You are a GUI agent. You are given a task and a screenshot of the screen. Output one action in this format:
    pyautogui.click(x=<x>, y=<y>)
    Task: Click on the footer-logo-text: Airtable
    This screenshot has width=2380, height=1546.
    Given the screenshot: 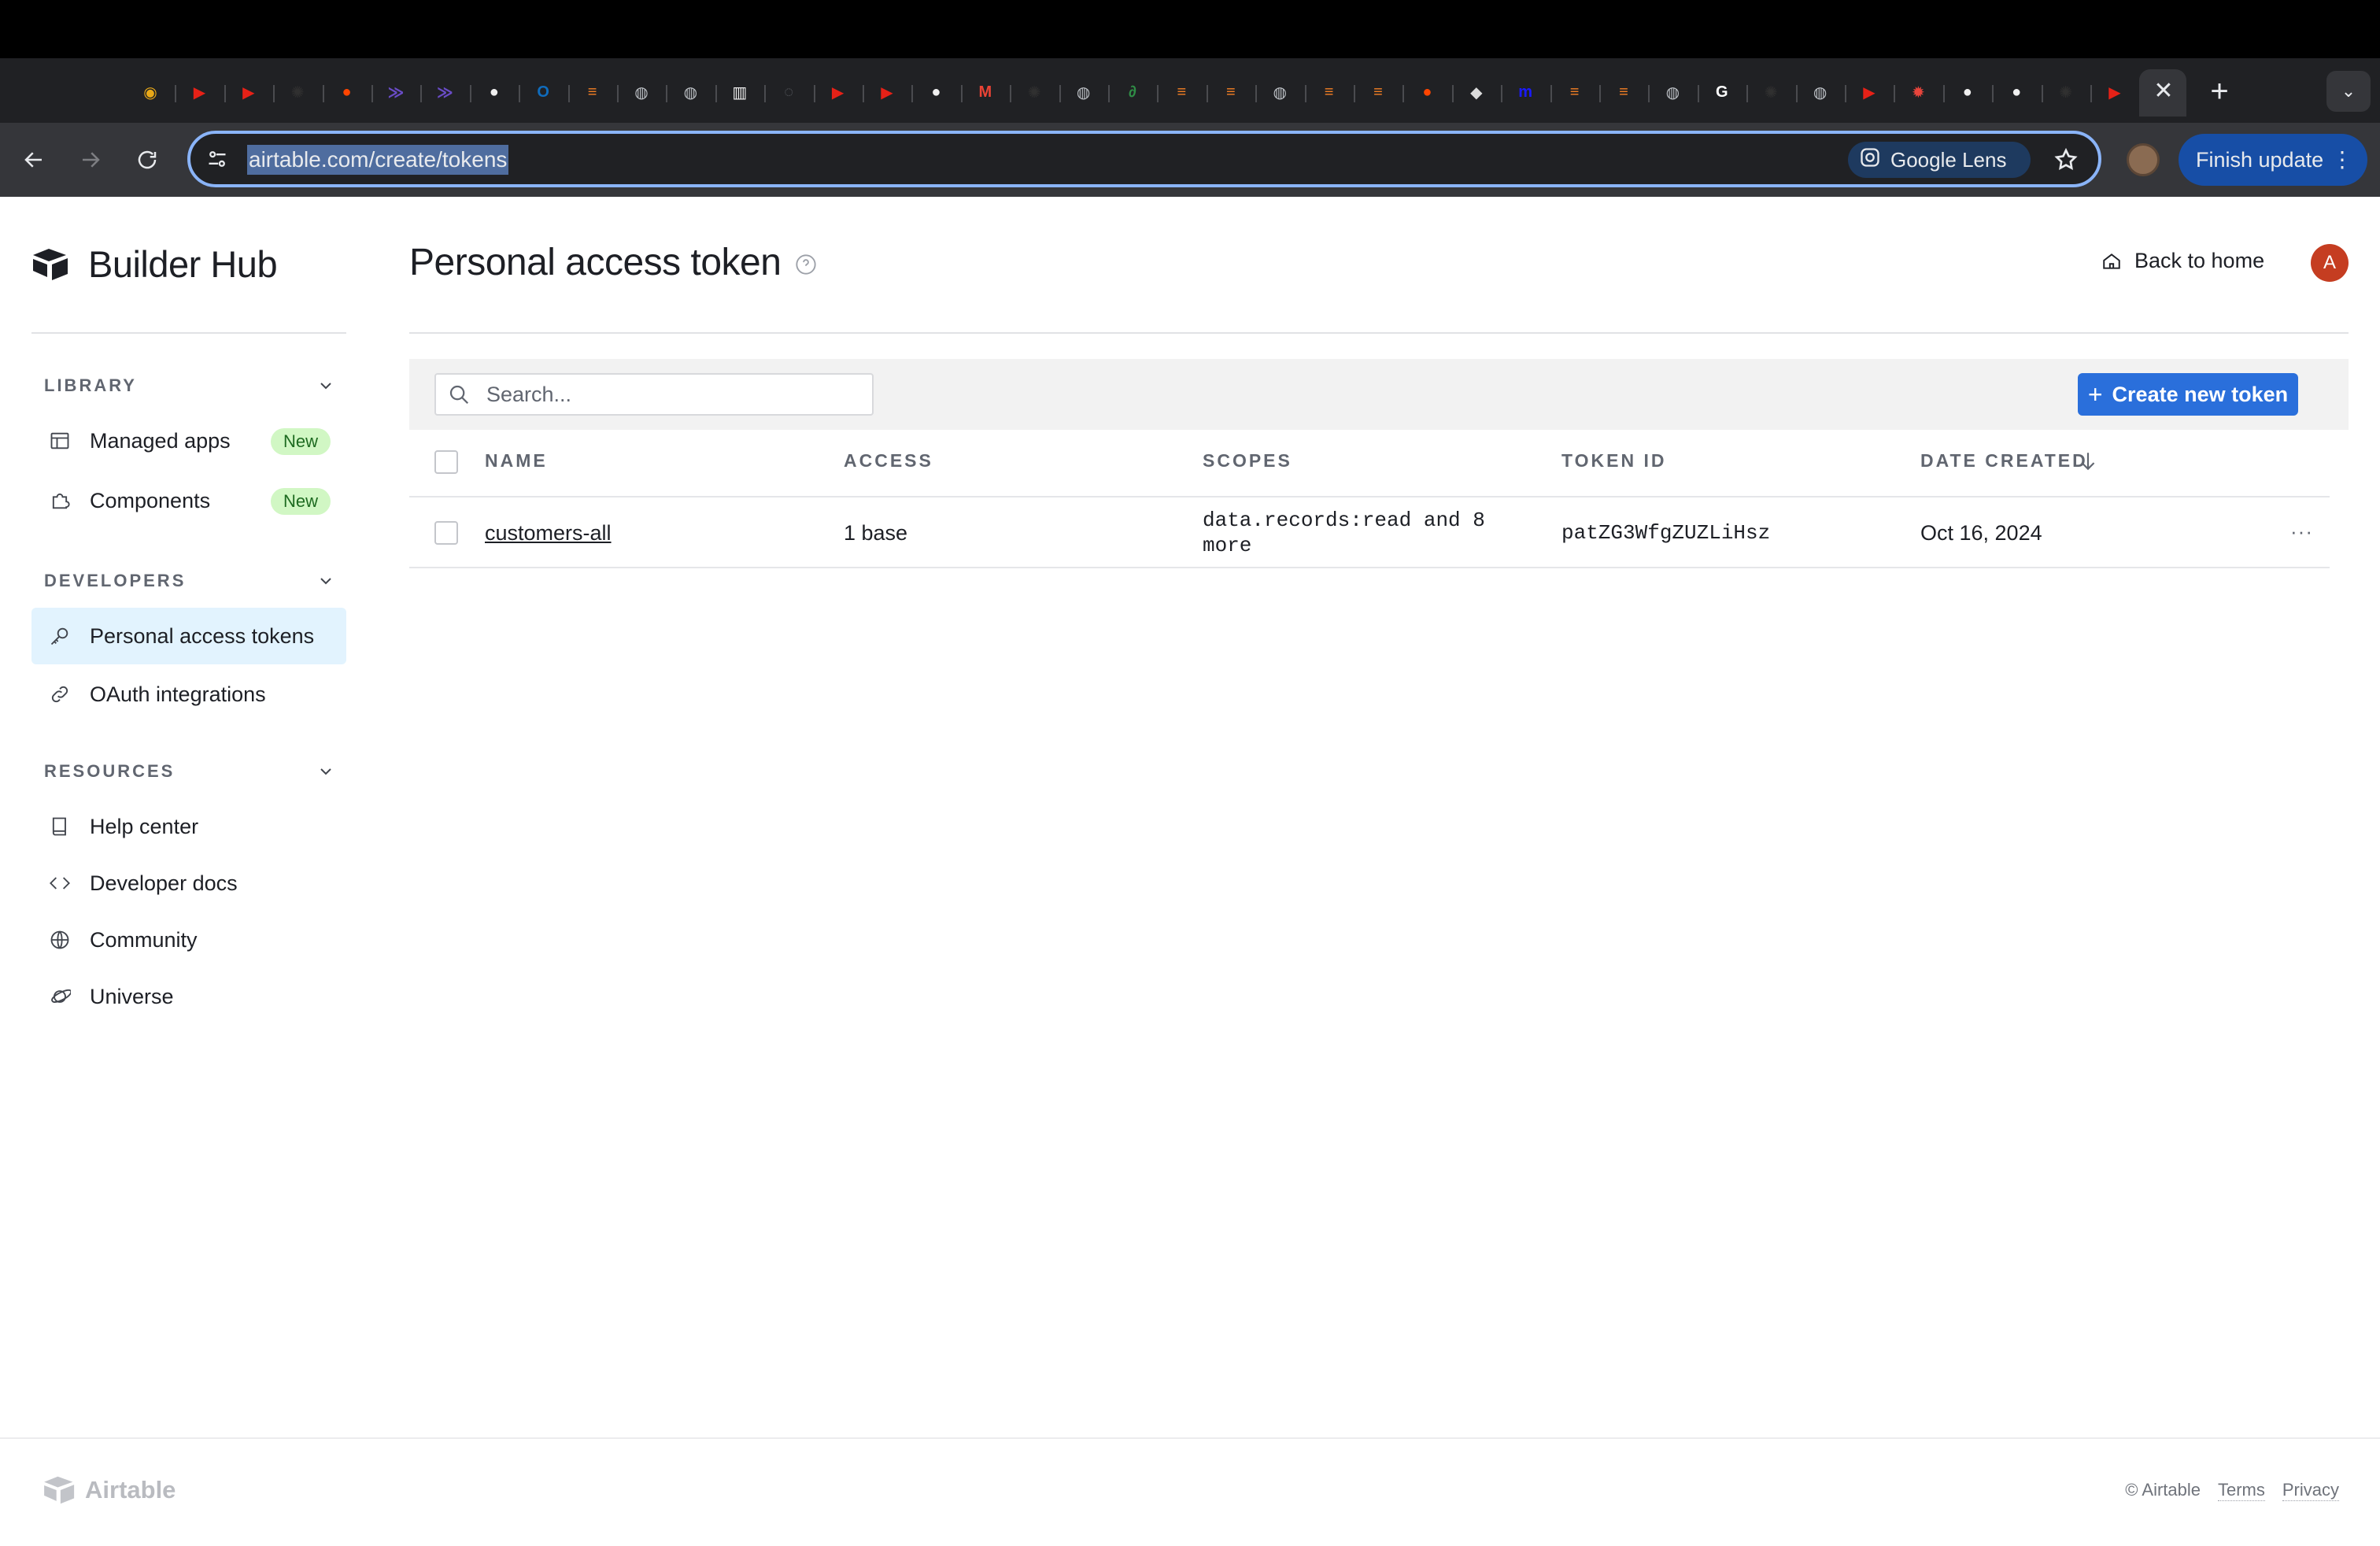 What is the action you would take?
    pyautogui.click(x=130, y=1489)
    